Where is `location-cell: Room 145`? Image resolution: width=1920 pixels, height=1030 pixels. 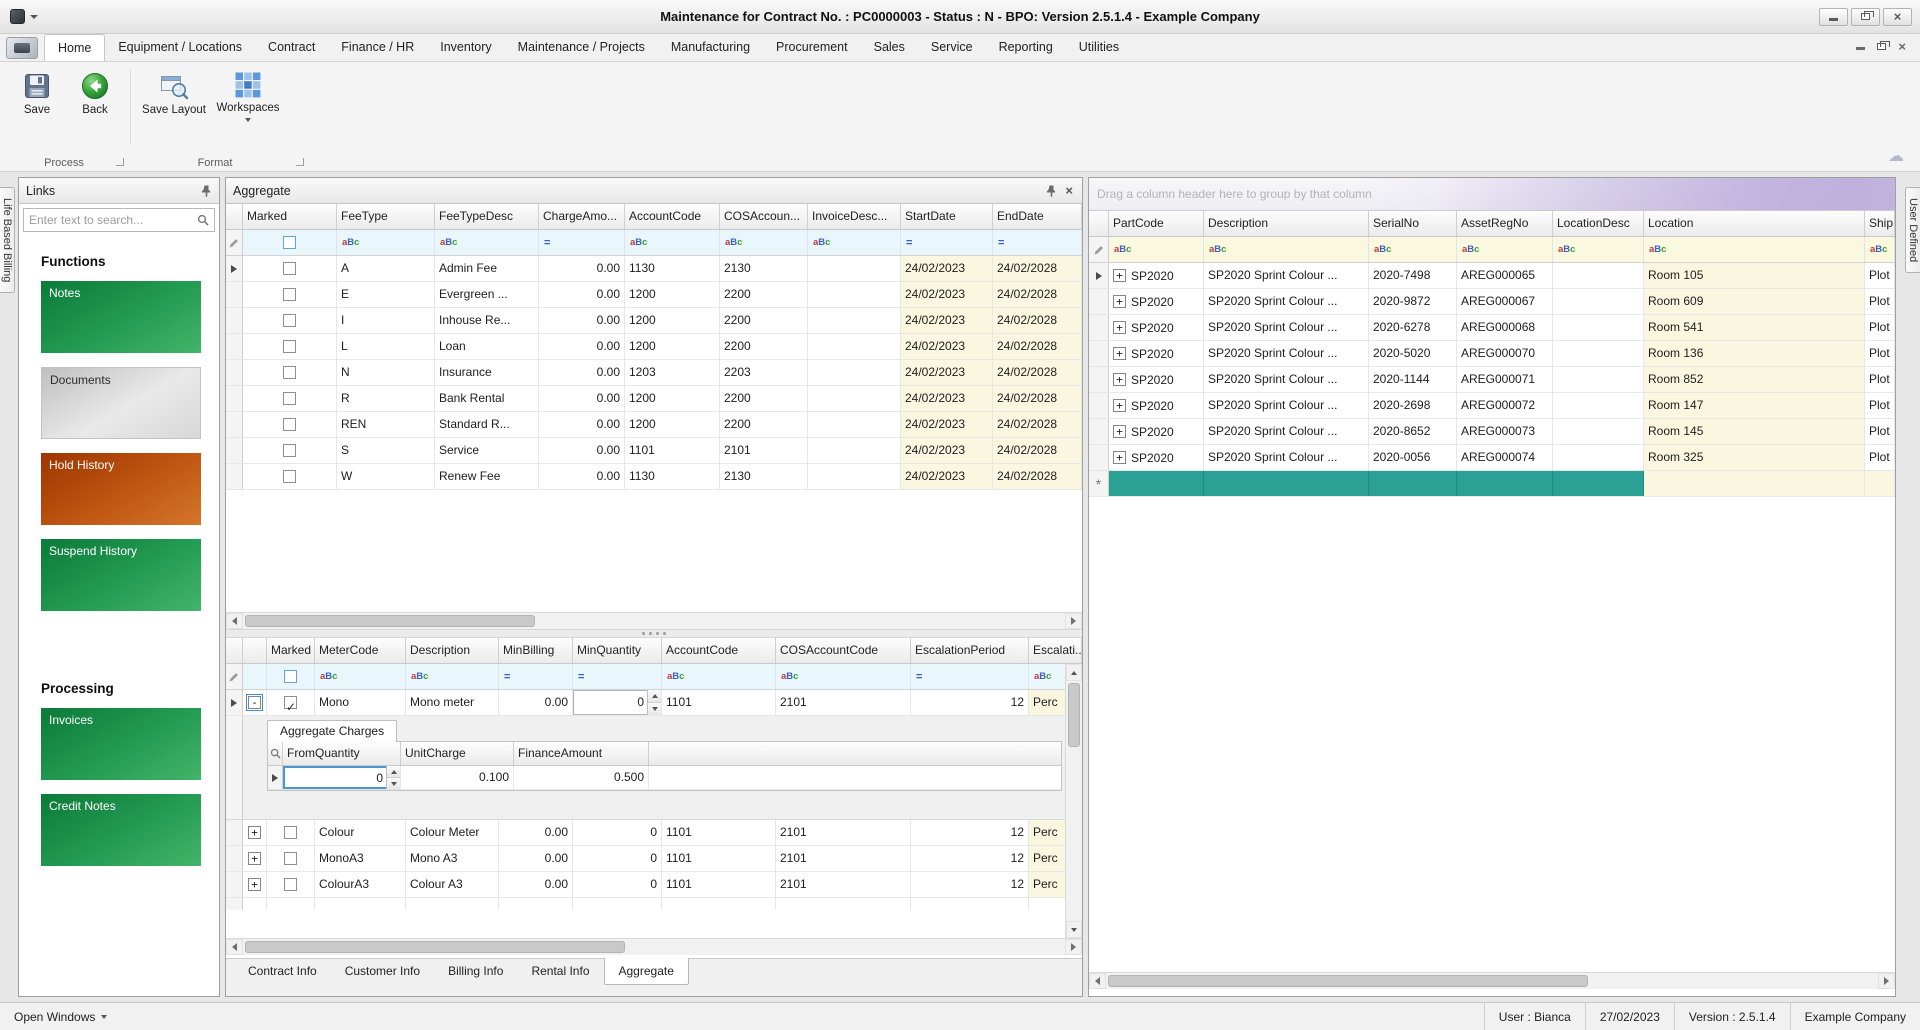
location-cell: Room 145 is located at coordinates (1754, 431).